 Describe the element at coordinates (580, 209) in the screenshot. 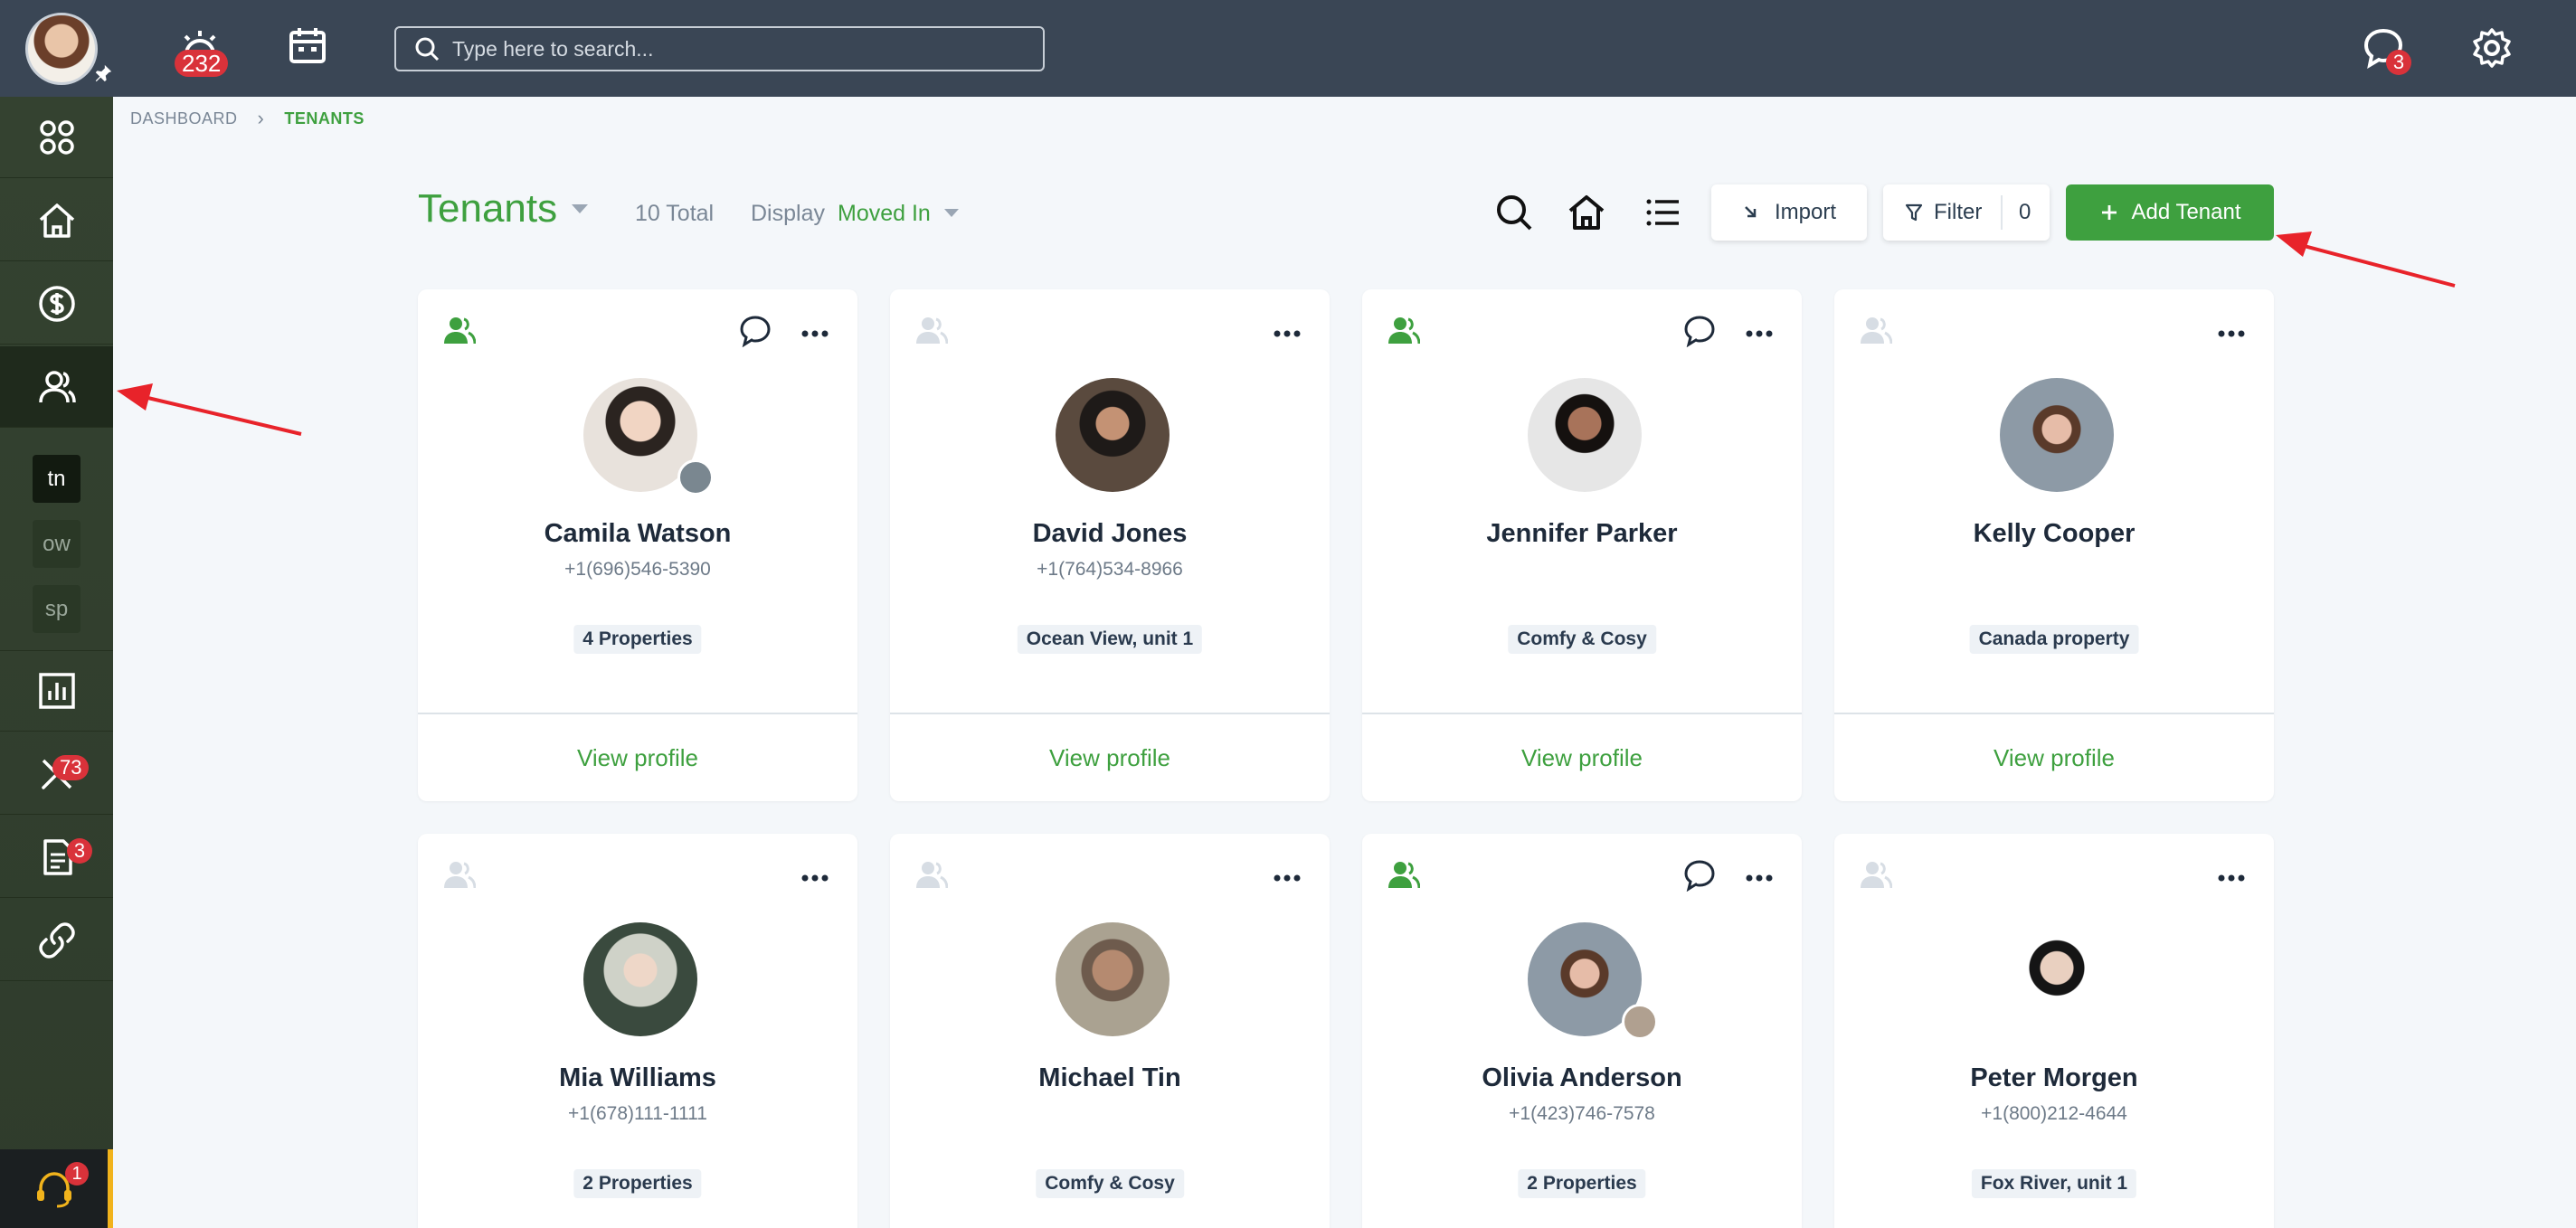

I see `title-dropdown-icon` at that location.